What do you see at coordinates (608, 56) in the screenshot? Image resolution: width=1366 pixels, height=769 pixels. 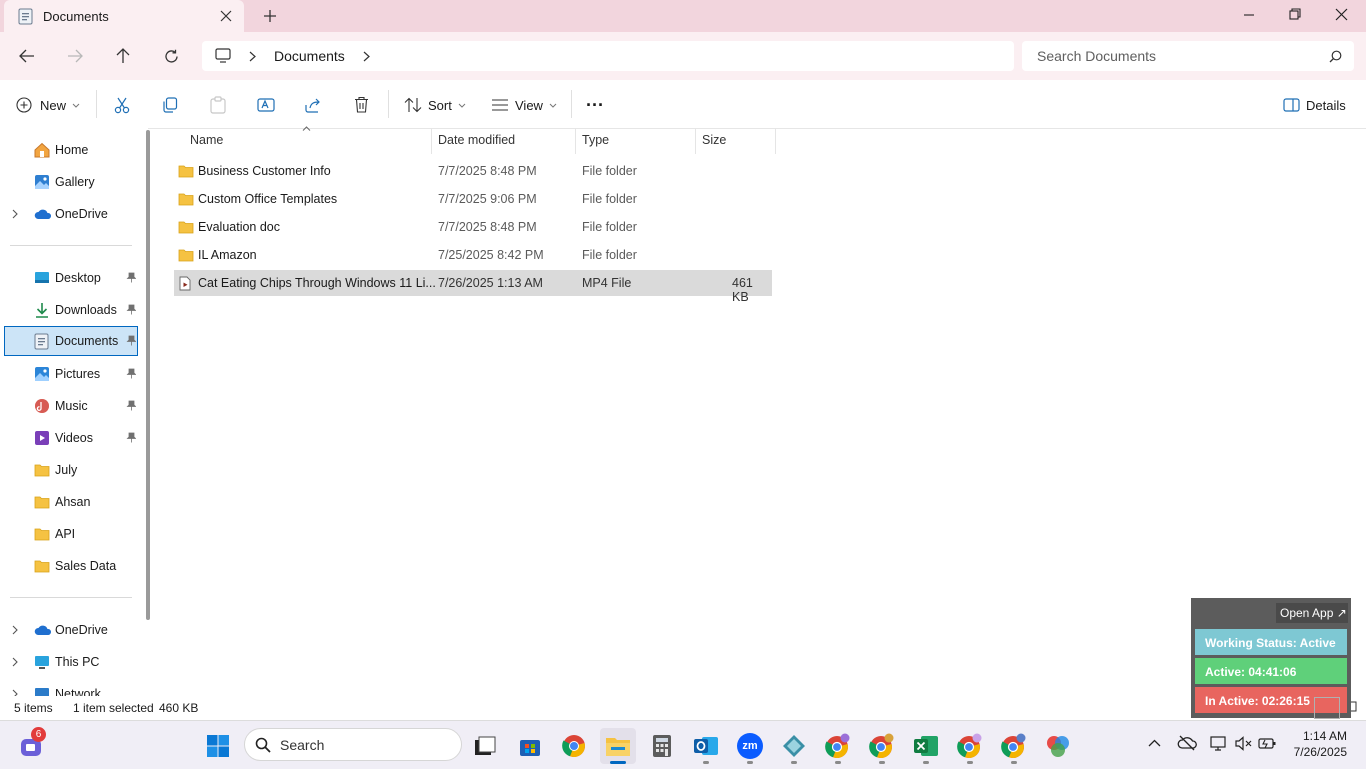 I see `address-bar: Documents` at bounding box center [608, 56].